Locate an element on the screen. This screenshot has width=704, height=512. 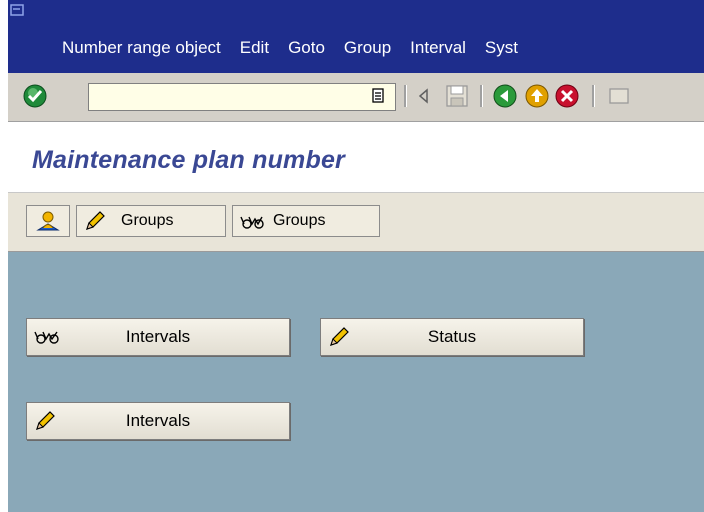
menu-interval: Interval is located at coordinates (438, 48).